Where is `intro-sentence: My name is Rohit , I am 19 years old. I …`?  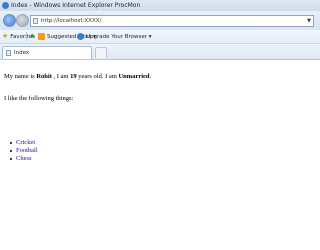
intro-sentence: My name is Rohit , I am 19 years old. I … is located at coordinates (77, 76).